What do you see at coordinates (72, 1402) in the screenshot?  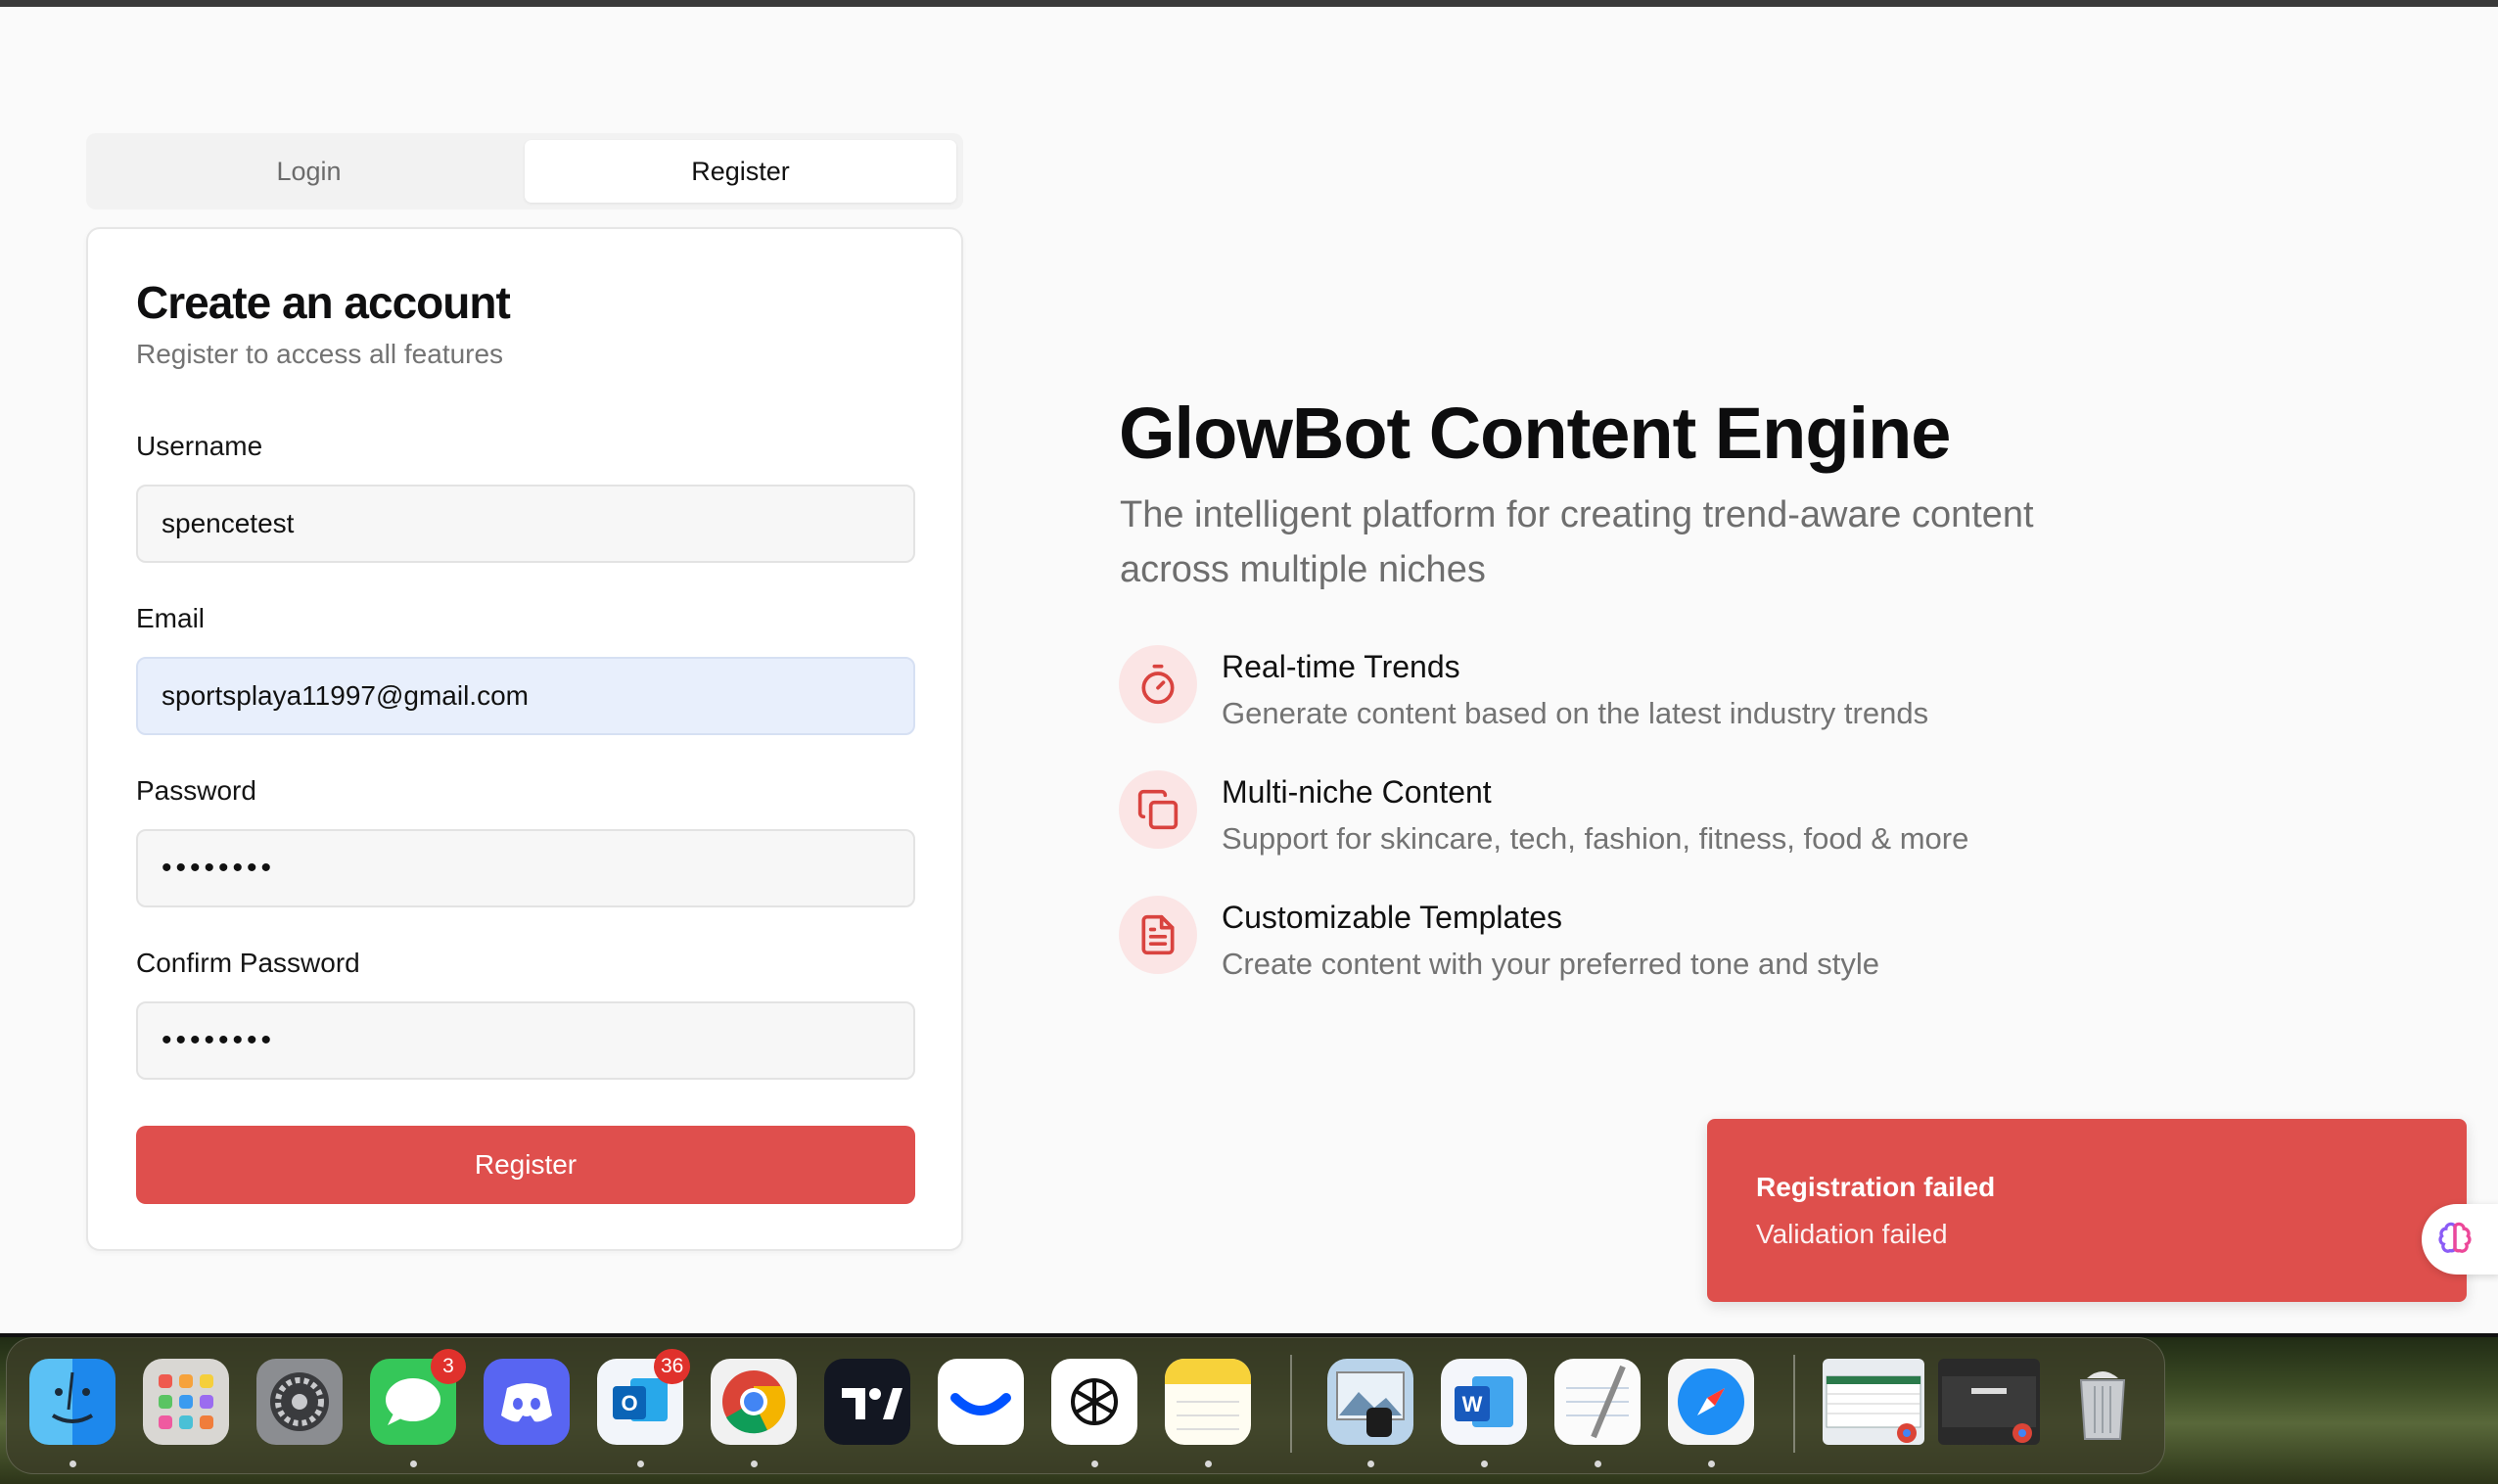 I see `finder-icon` at bounding box center [72, 1402].